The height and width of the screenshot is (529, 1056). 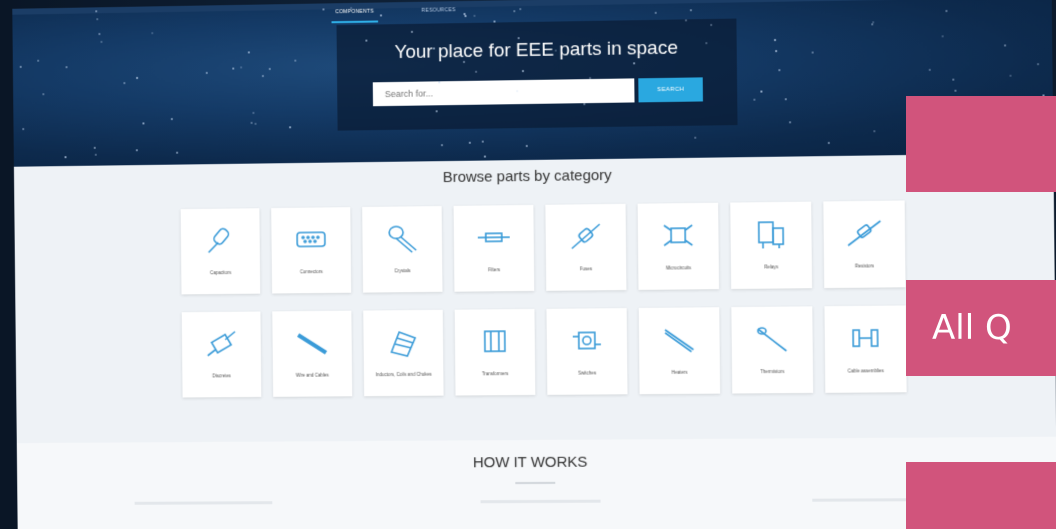 What do you see at coordinates (395, 13) in the screenshot?
I see `nav-tabs: COMPONENTS RESOURCES` at bounding box center [395, 13].